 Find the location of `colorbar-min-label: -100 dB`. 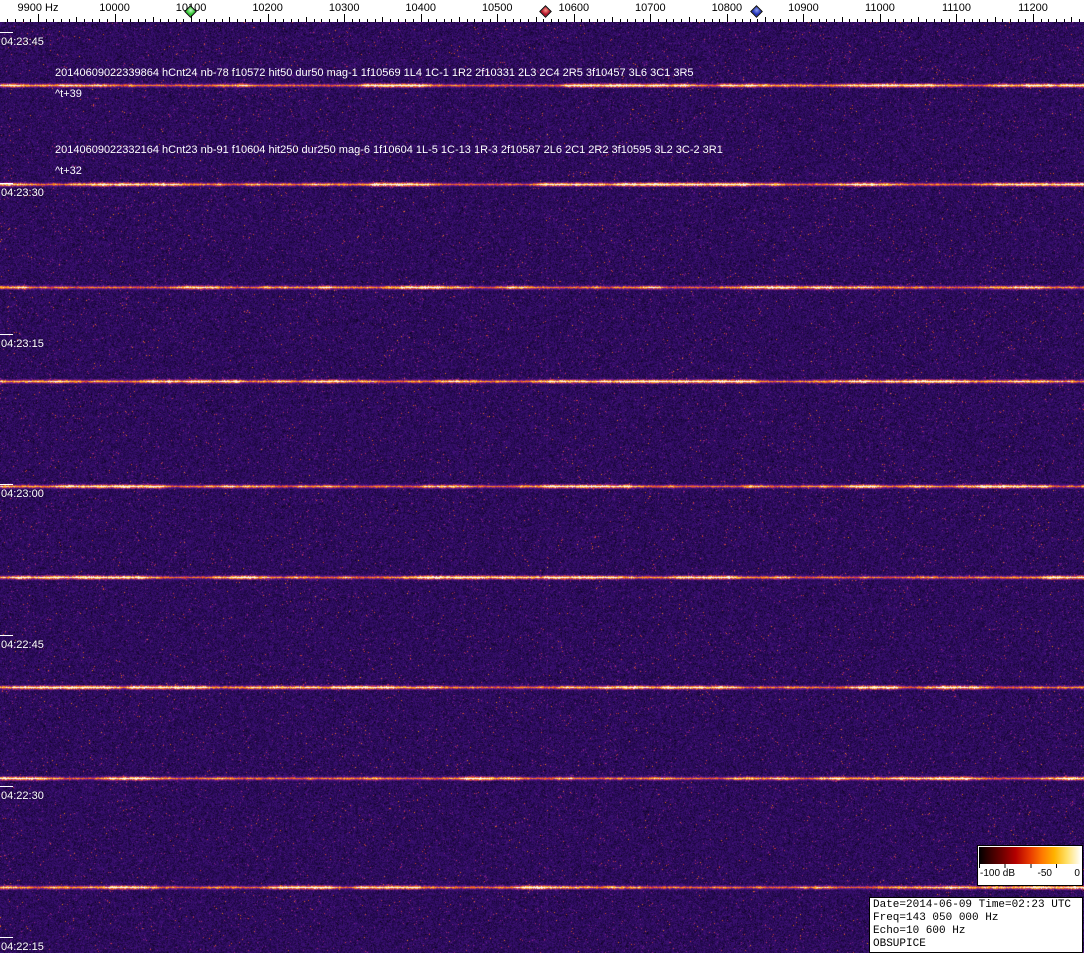

colorbar-min-label: -100 dB is located at coordinates (998, 873).